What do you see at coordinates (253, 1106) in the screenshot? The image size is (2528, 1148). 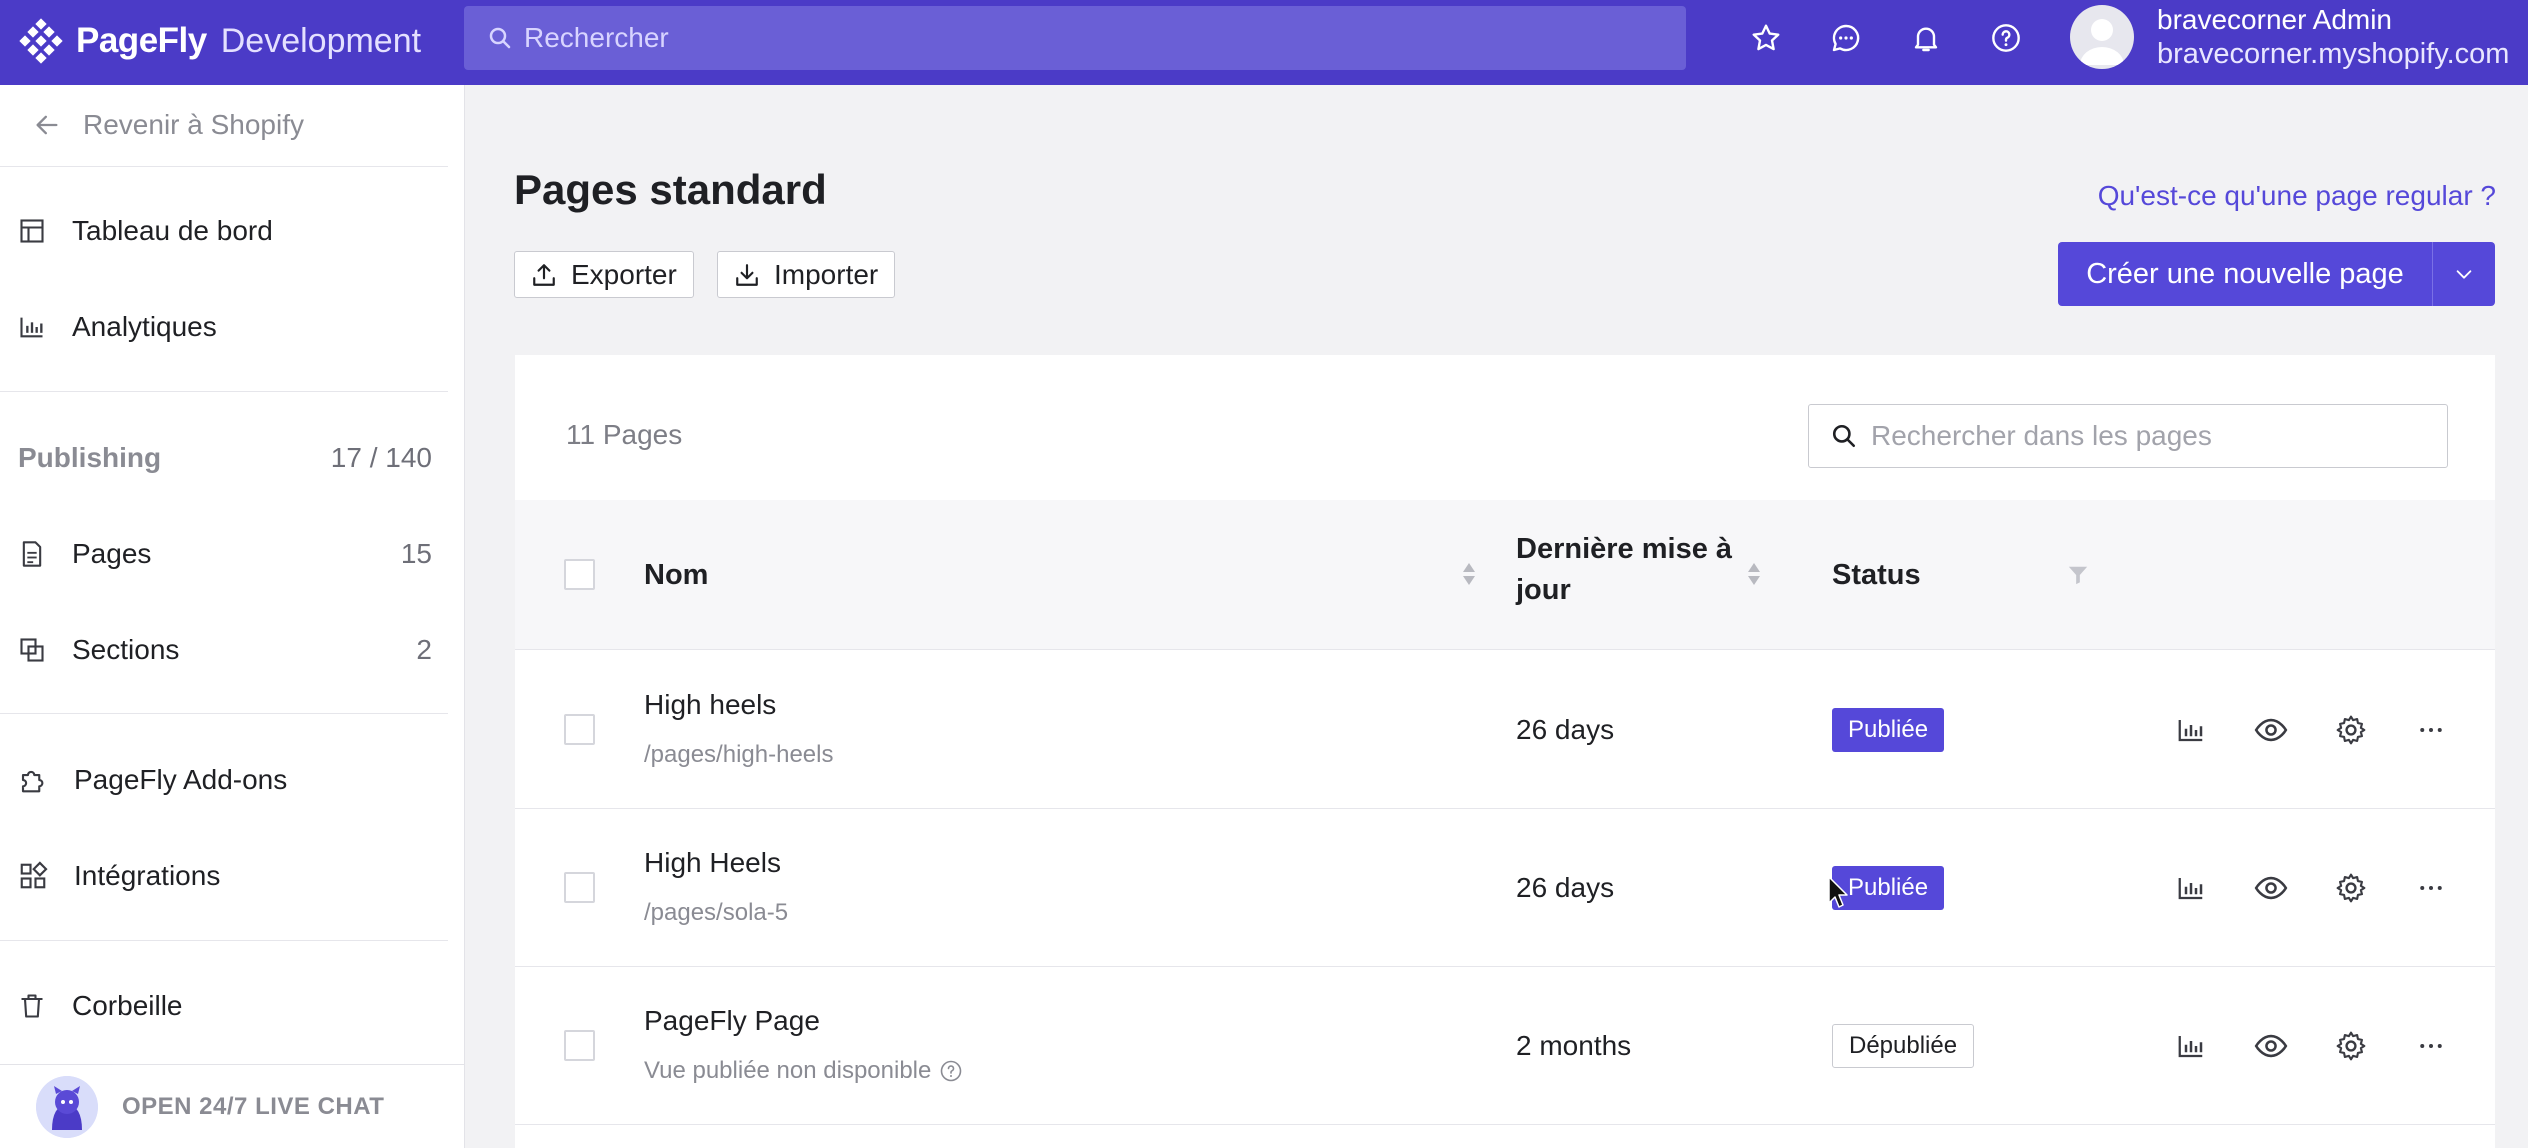 I see `live-chat-label: OPEN 24/7 LIVE CHAT` at bounding box center [253, 1106].